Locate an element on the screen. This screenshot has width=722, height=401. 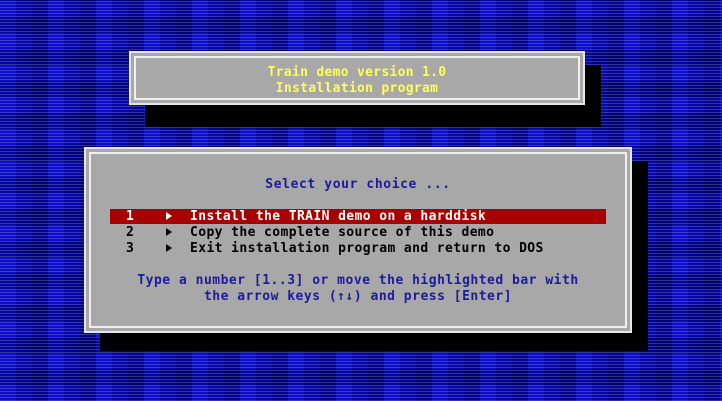
menu-item-label: Copy the complete source of this demo is located at coordinates (342, 232).